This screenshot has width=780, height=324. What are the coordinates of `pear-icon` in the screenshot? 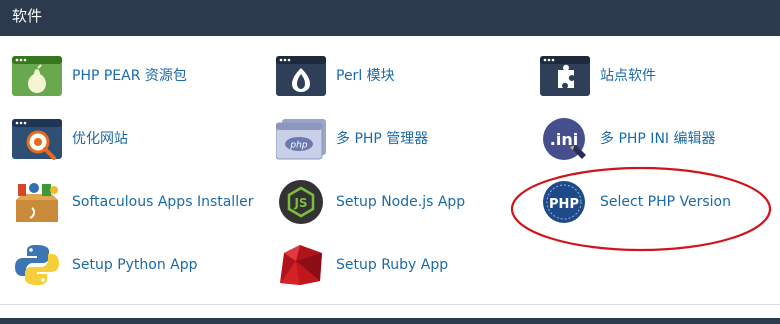 It's located at (37, 76).